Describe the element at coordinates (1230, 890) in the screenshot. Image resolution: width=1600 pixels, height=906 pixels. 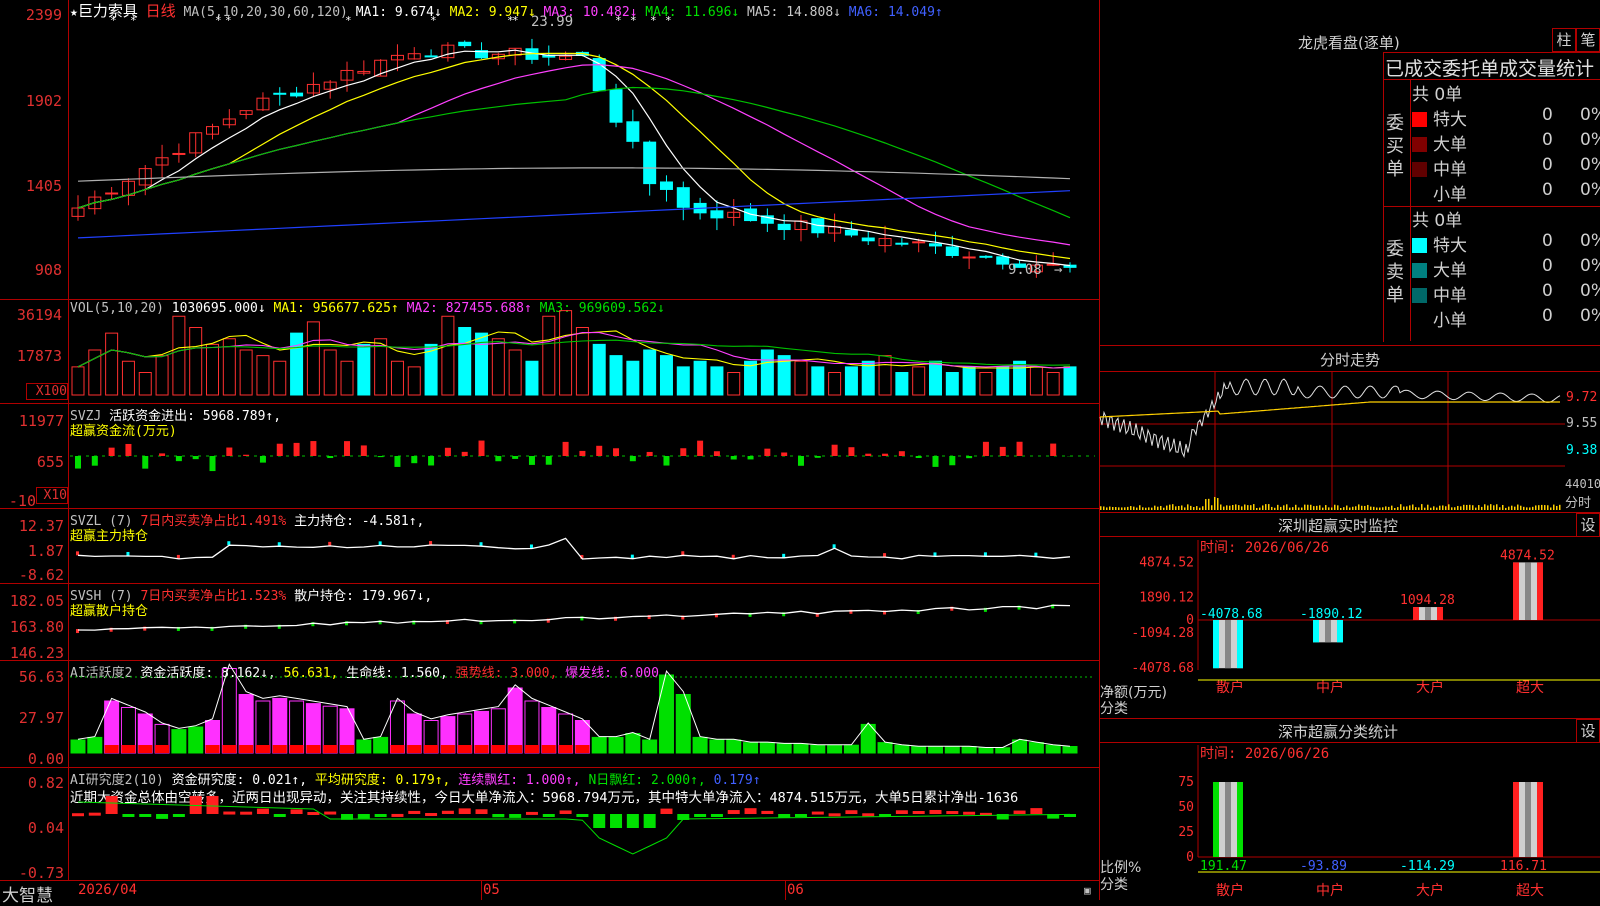
I see `category-label: 散户` at that location.